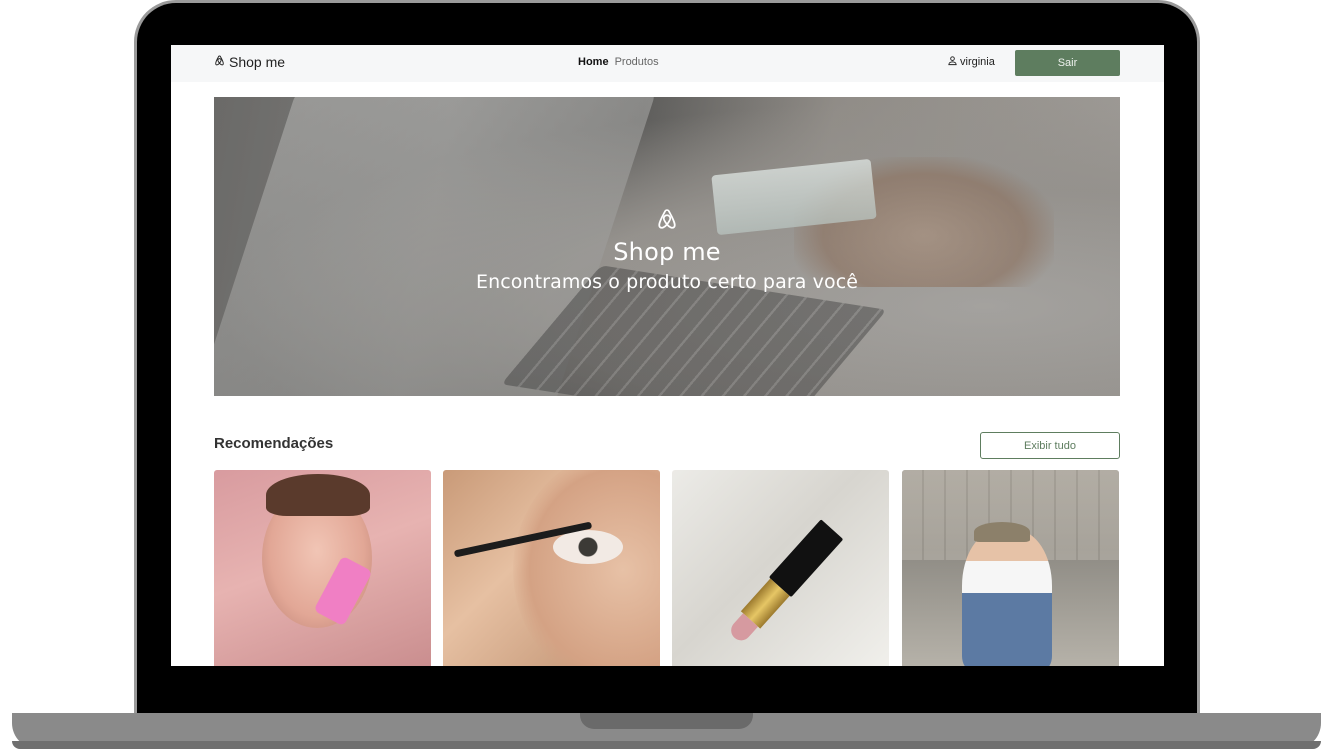 This screenshot has width=1333, height=750. What do you see at coordinates (1050, 445) in the screenshot?
I see `view-all-button: Exibir tudo` at bounding box center [1050, 445].